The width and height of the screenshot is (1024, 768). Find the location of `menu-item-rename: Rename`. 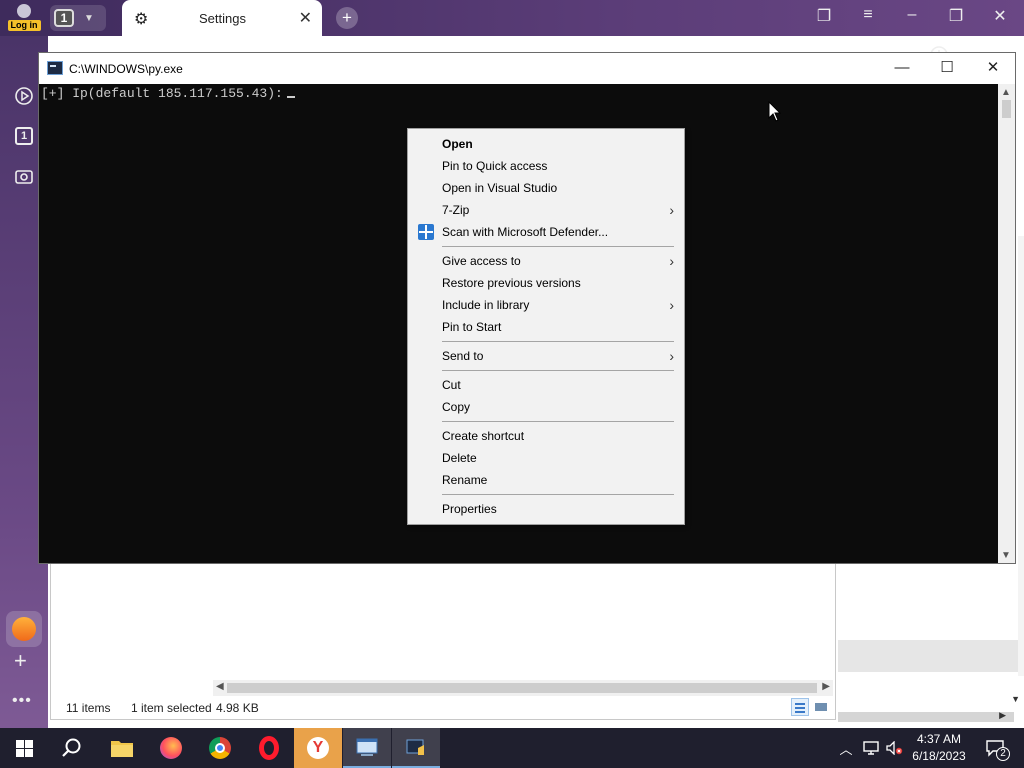

menu-item-rename: Rename is located at coordinates (546, 480).